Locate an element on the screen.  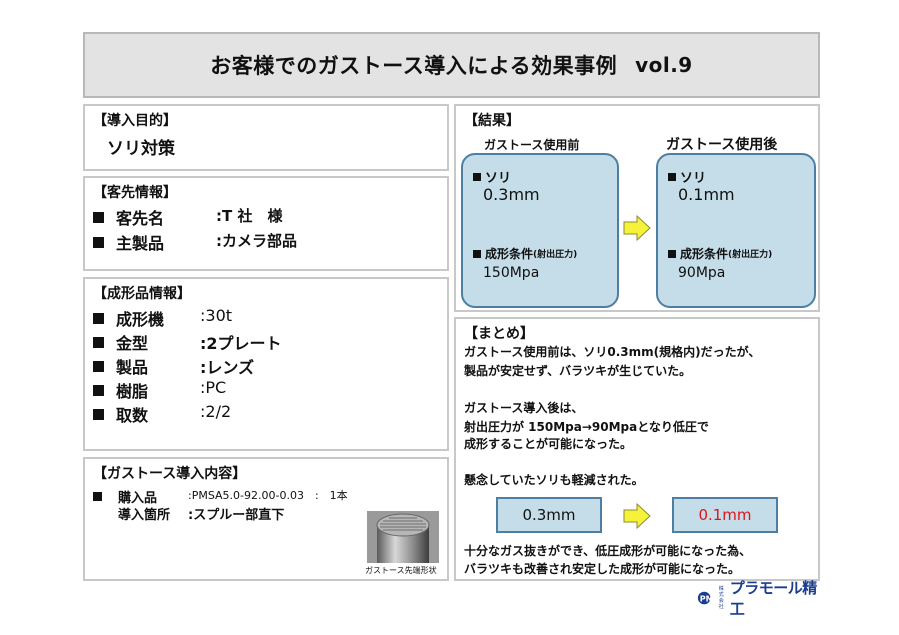
summary-after-box: 0.1mm is located at coordinates (725, 515).